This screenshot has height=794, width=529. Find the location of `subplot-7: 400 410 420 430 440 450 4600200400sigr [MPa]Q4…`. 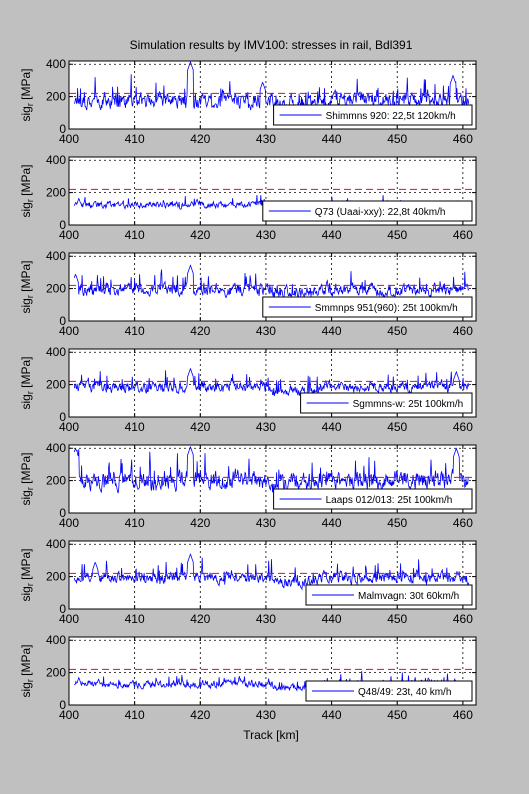

subplot-7: 400 410 420 430 440 450 4600200400sigr [MPa]Q4… is located at coordinates (248, 677).